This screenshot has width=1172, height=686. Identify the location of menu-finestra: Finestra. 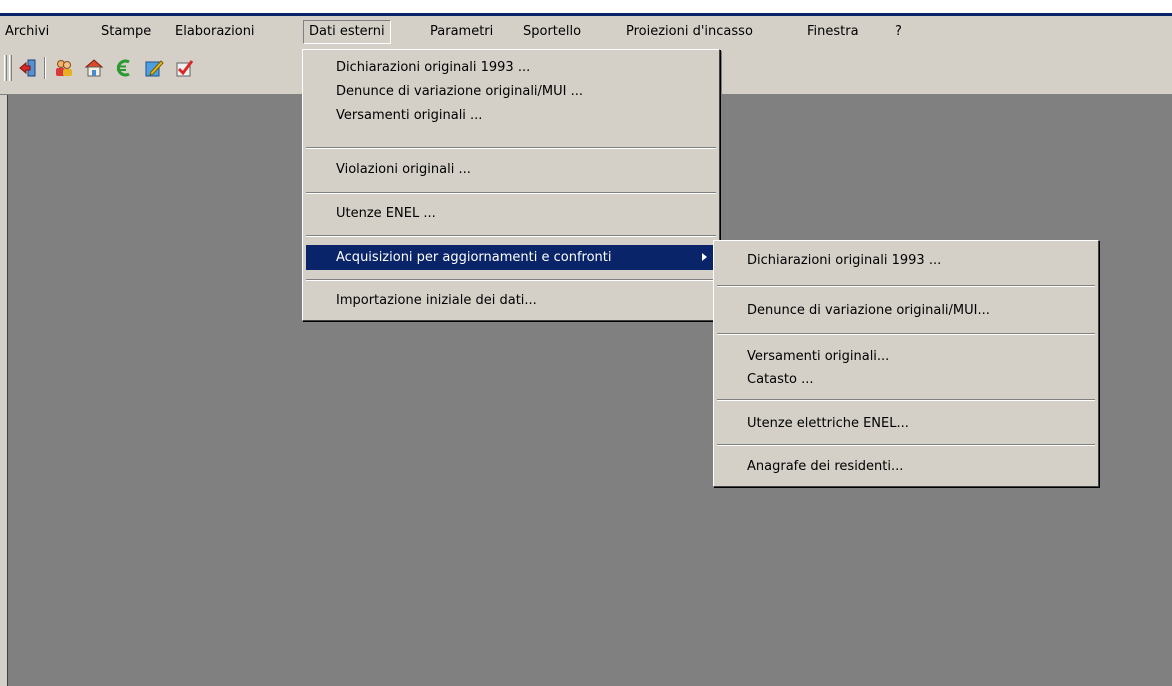
(833, 32).